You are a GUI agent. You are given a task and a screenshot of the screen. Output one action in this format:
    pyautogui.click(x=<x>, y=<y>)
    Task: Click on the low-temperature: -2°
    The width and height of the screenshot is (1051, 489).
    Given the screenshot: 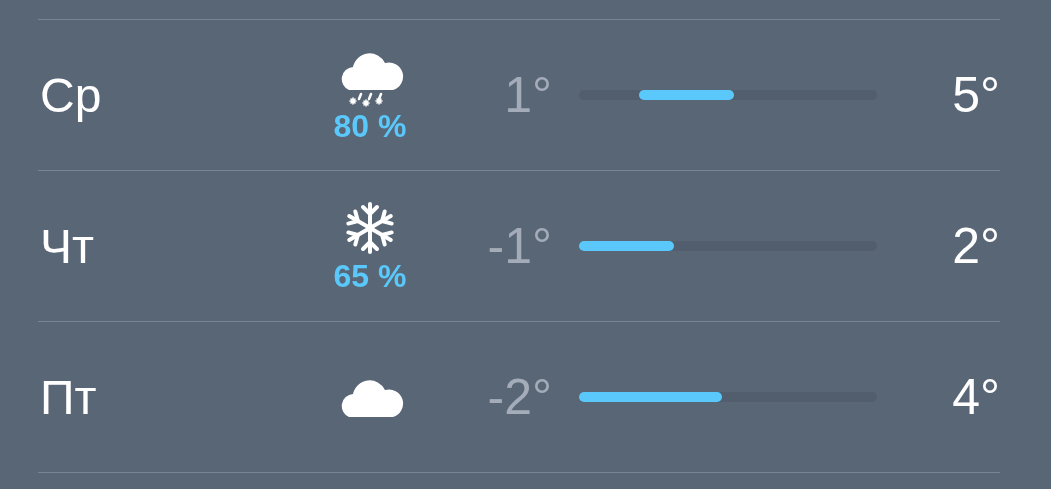 What is the action you would take?
    pyautogui.click(x=519, y=397)
    